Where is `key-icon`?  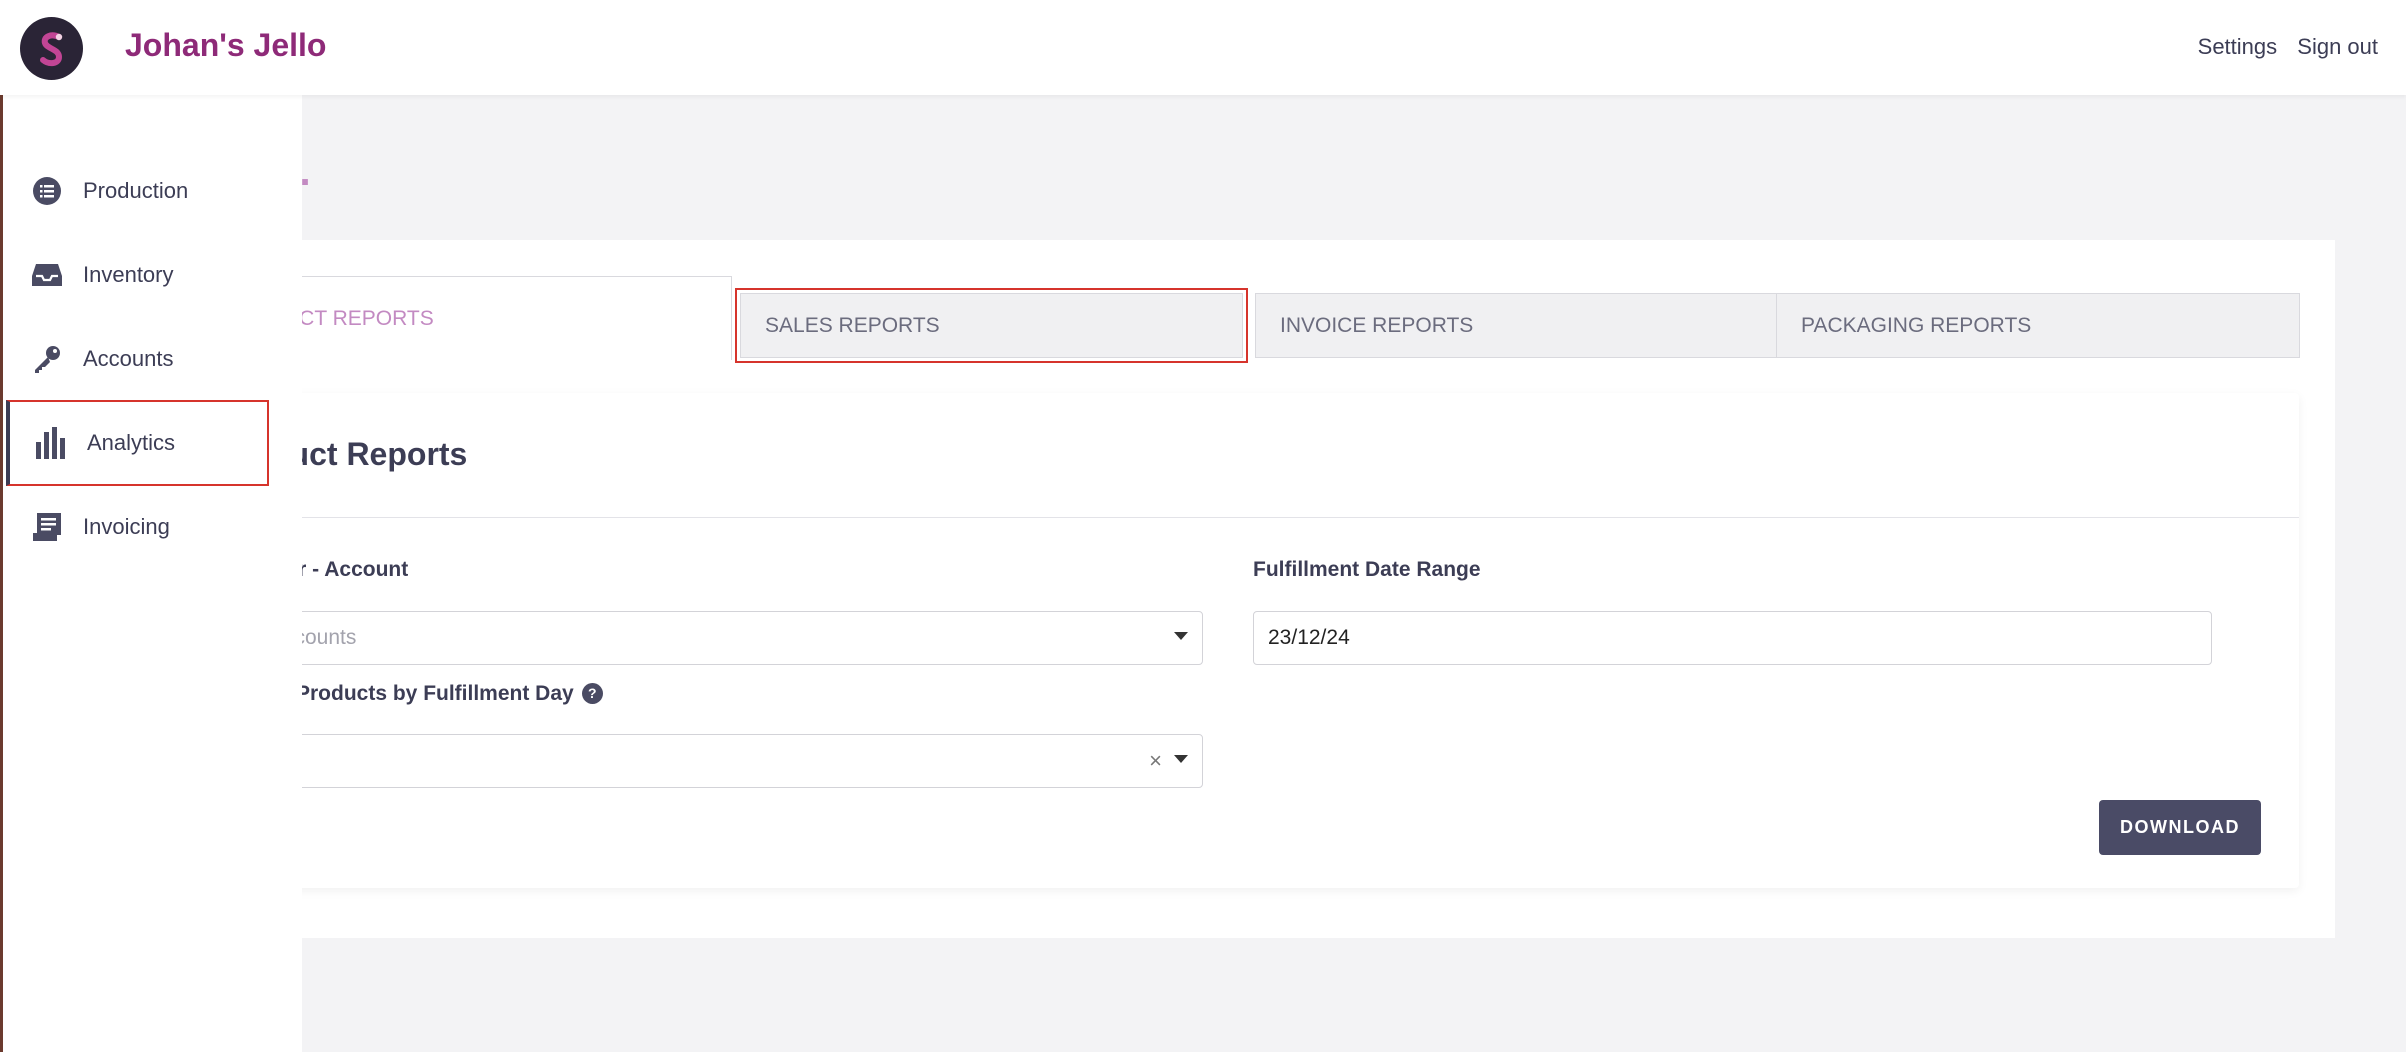 key-icon is located at coordinates (47, 359).